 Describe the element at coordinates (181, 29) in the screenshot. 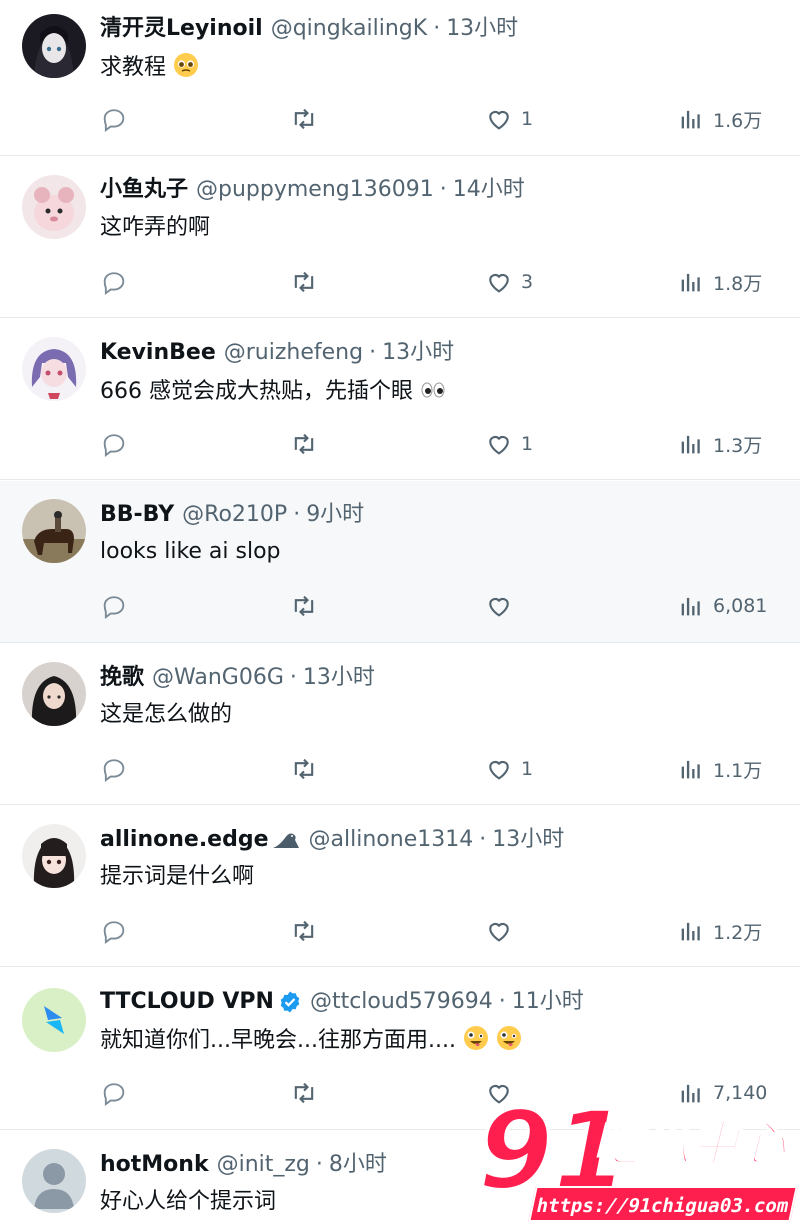

I see `display-name: 清开灵Leyinoil` at that location.